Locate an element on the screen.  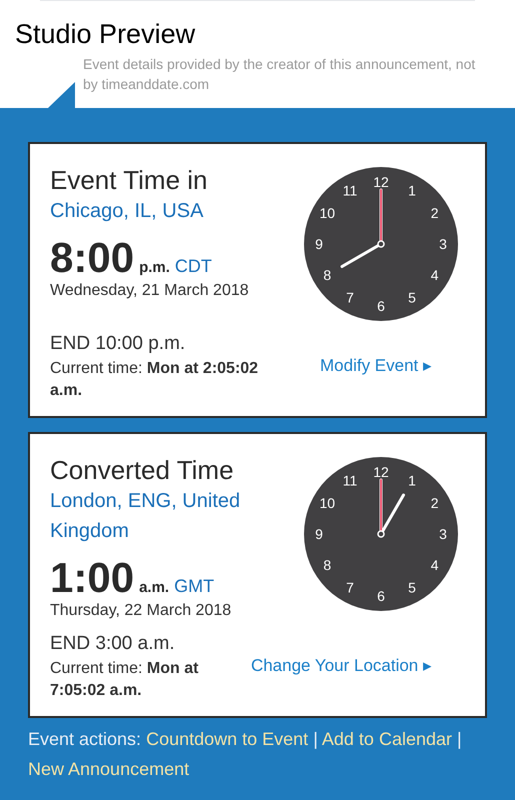
meridiem-text: p.m. is located at coordinates (154, 268).